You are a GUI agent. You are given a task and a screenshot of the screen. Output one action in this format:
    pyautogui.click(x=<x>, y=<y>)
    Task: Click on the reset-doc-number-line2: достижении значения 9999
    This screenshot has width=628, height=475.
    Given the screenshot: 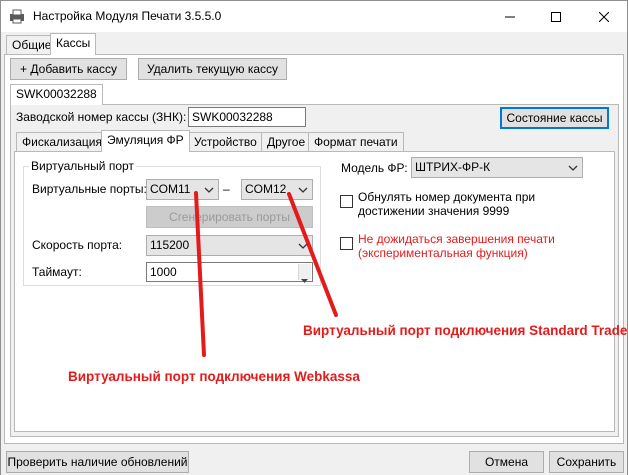 What is the action you would take?
    pyautogui.click(x=434, y=211)
    